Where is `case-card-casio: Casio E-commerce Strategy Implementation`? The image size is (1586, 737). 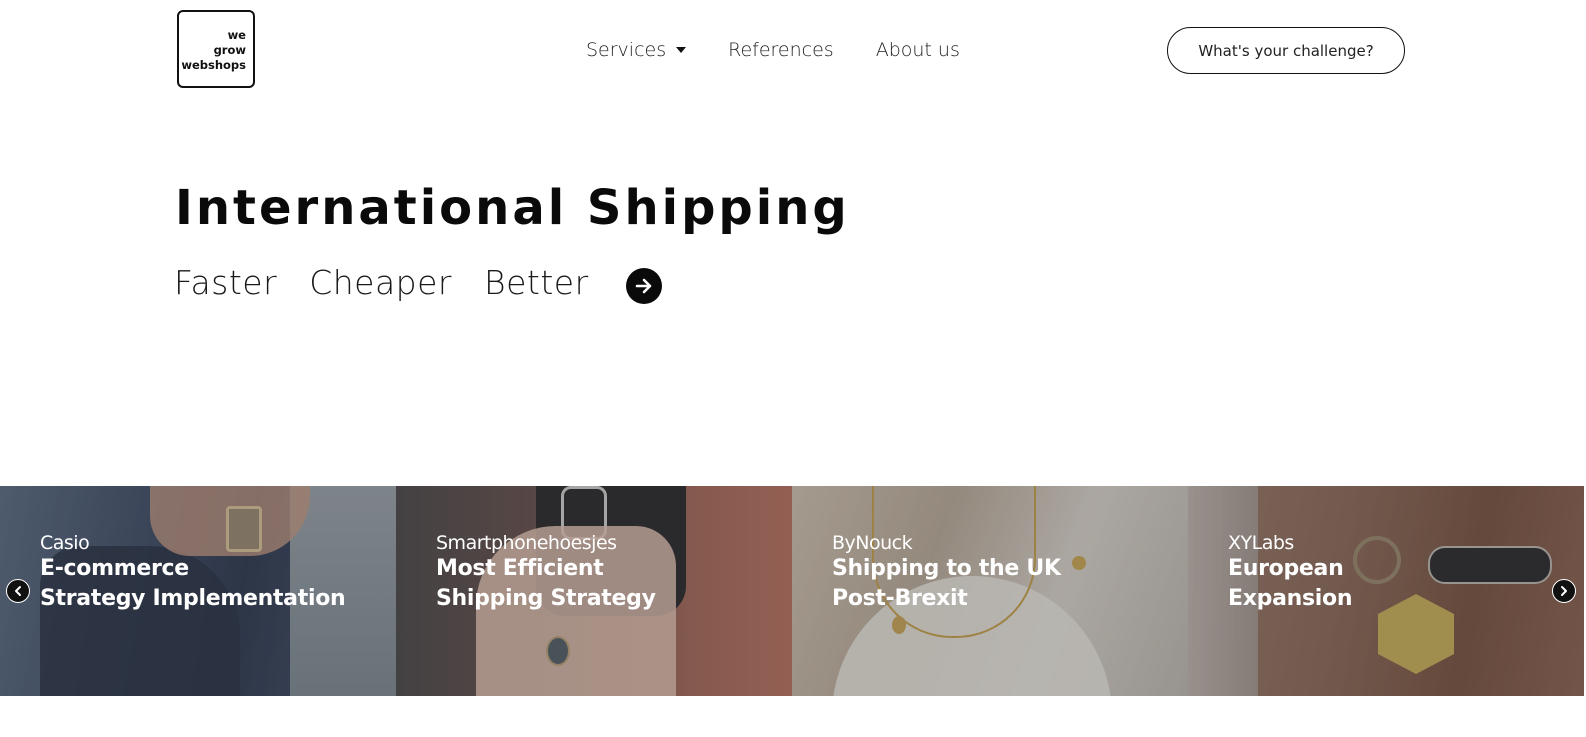 case-card-casio: Casio E-commerce Strategy Implementation is located at coordinates (198, 591).